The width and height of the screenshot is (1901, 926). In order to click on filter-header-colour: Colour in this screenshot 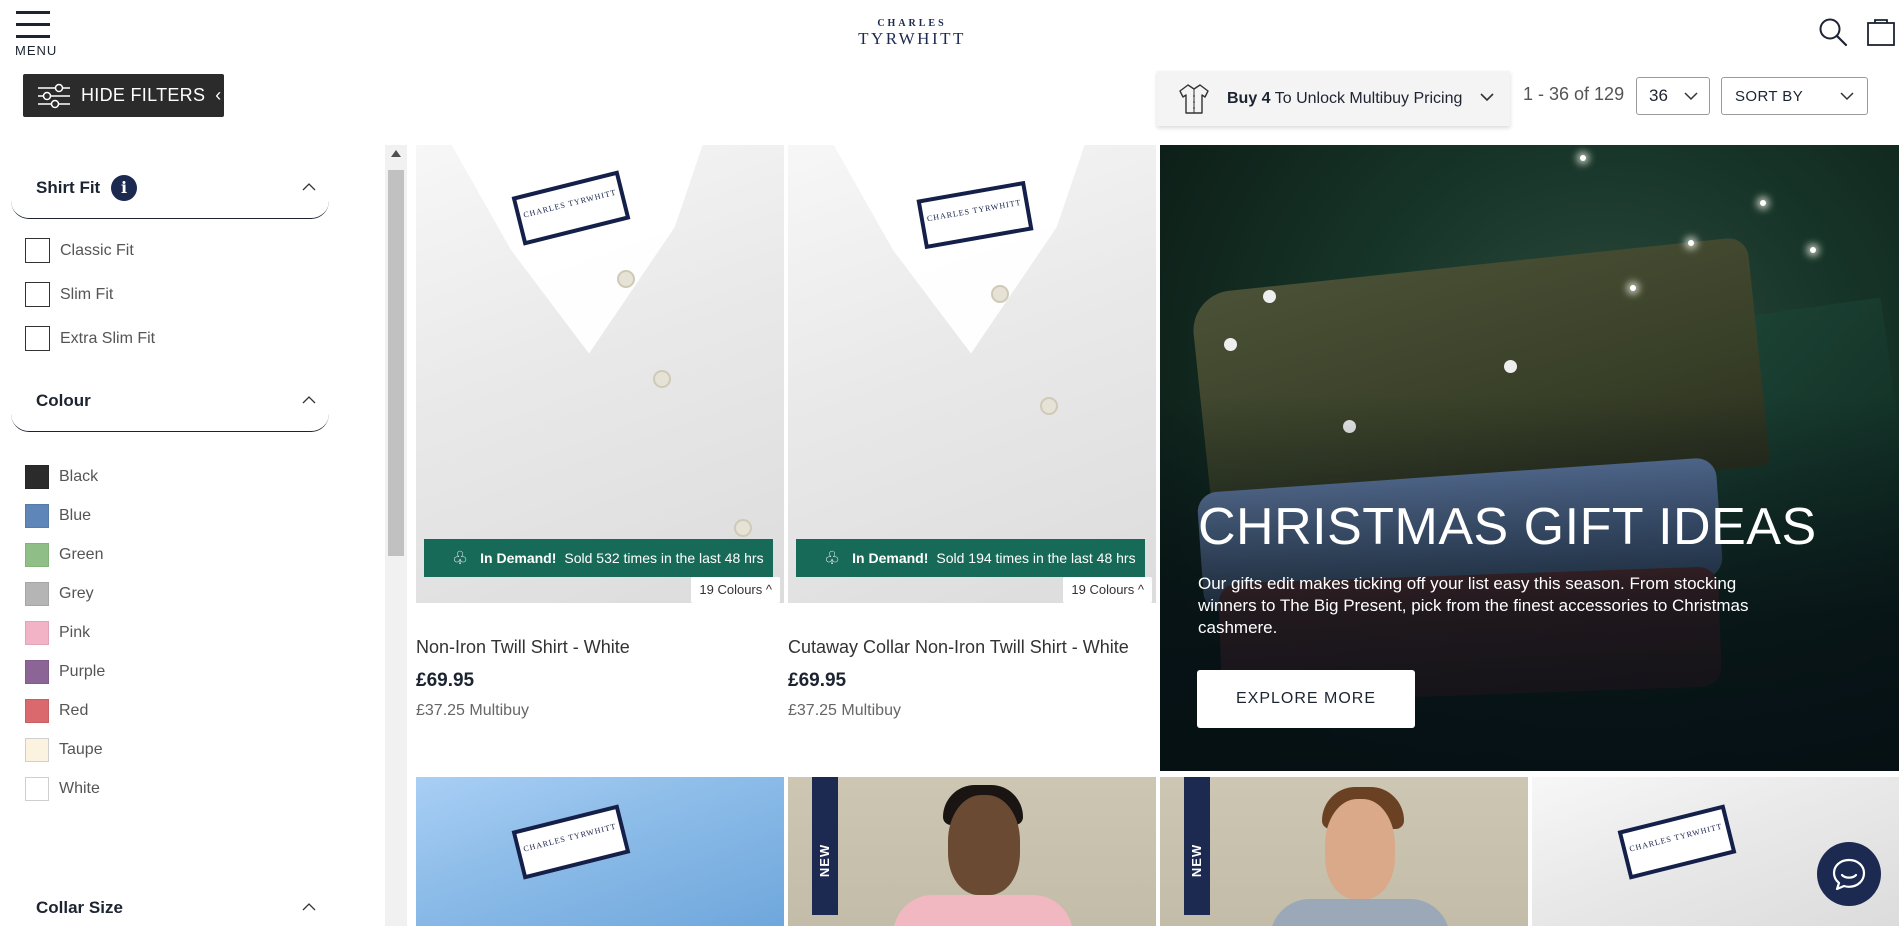, I will do `click(170, 394)`.